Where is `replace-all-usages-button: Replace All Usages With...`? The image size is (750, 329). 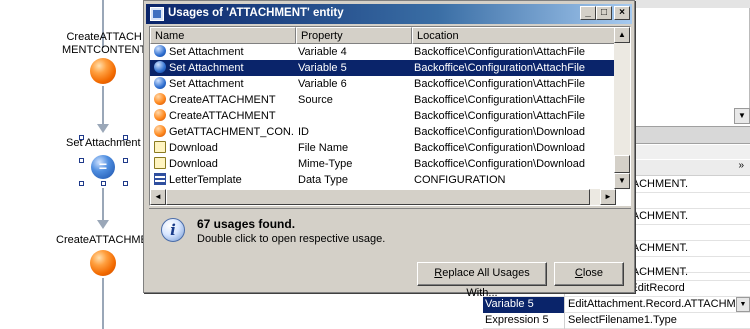 replace-all-usages-button: Replace All Usages With... is located at coordinates (482, 280).